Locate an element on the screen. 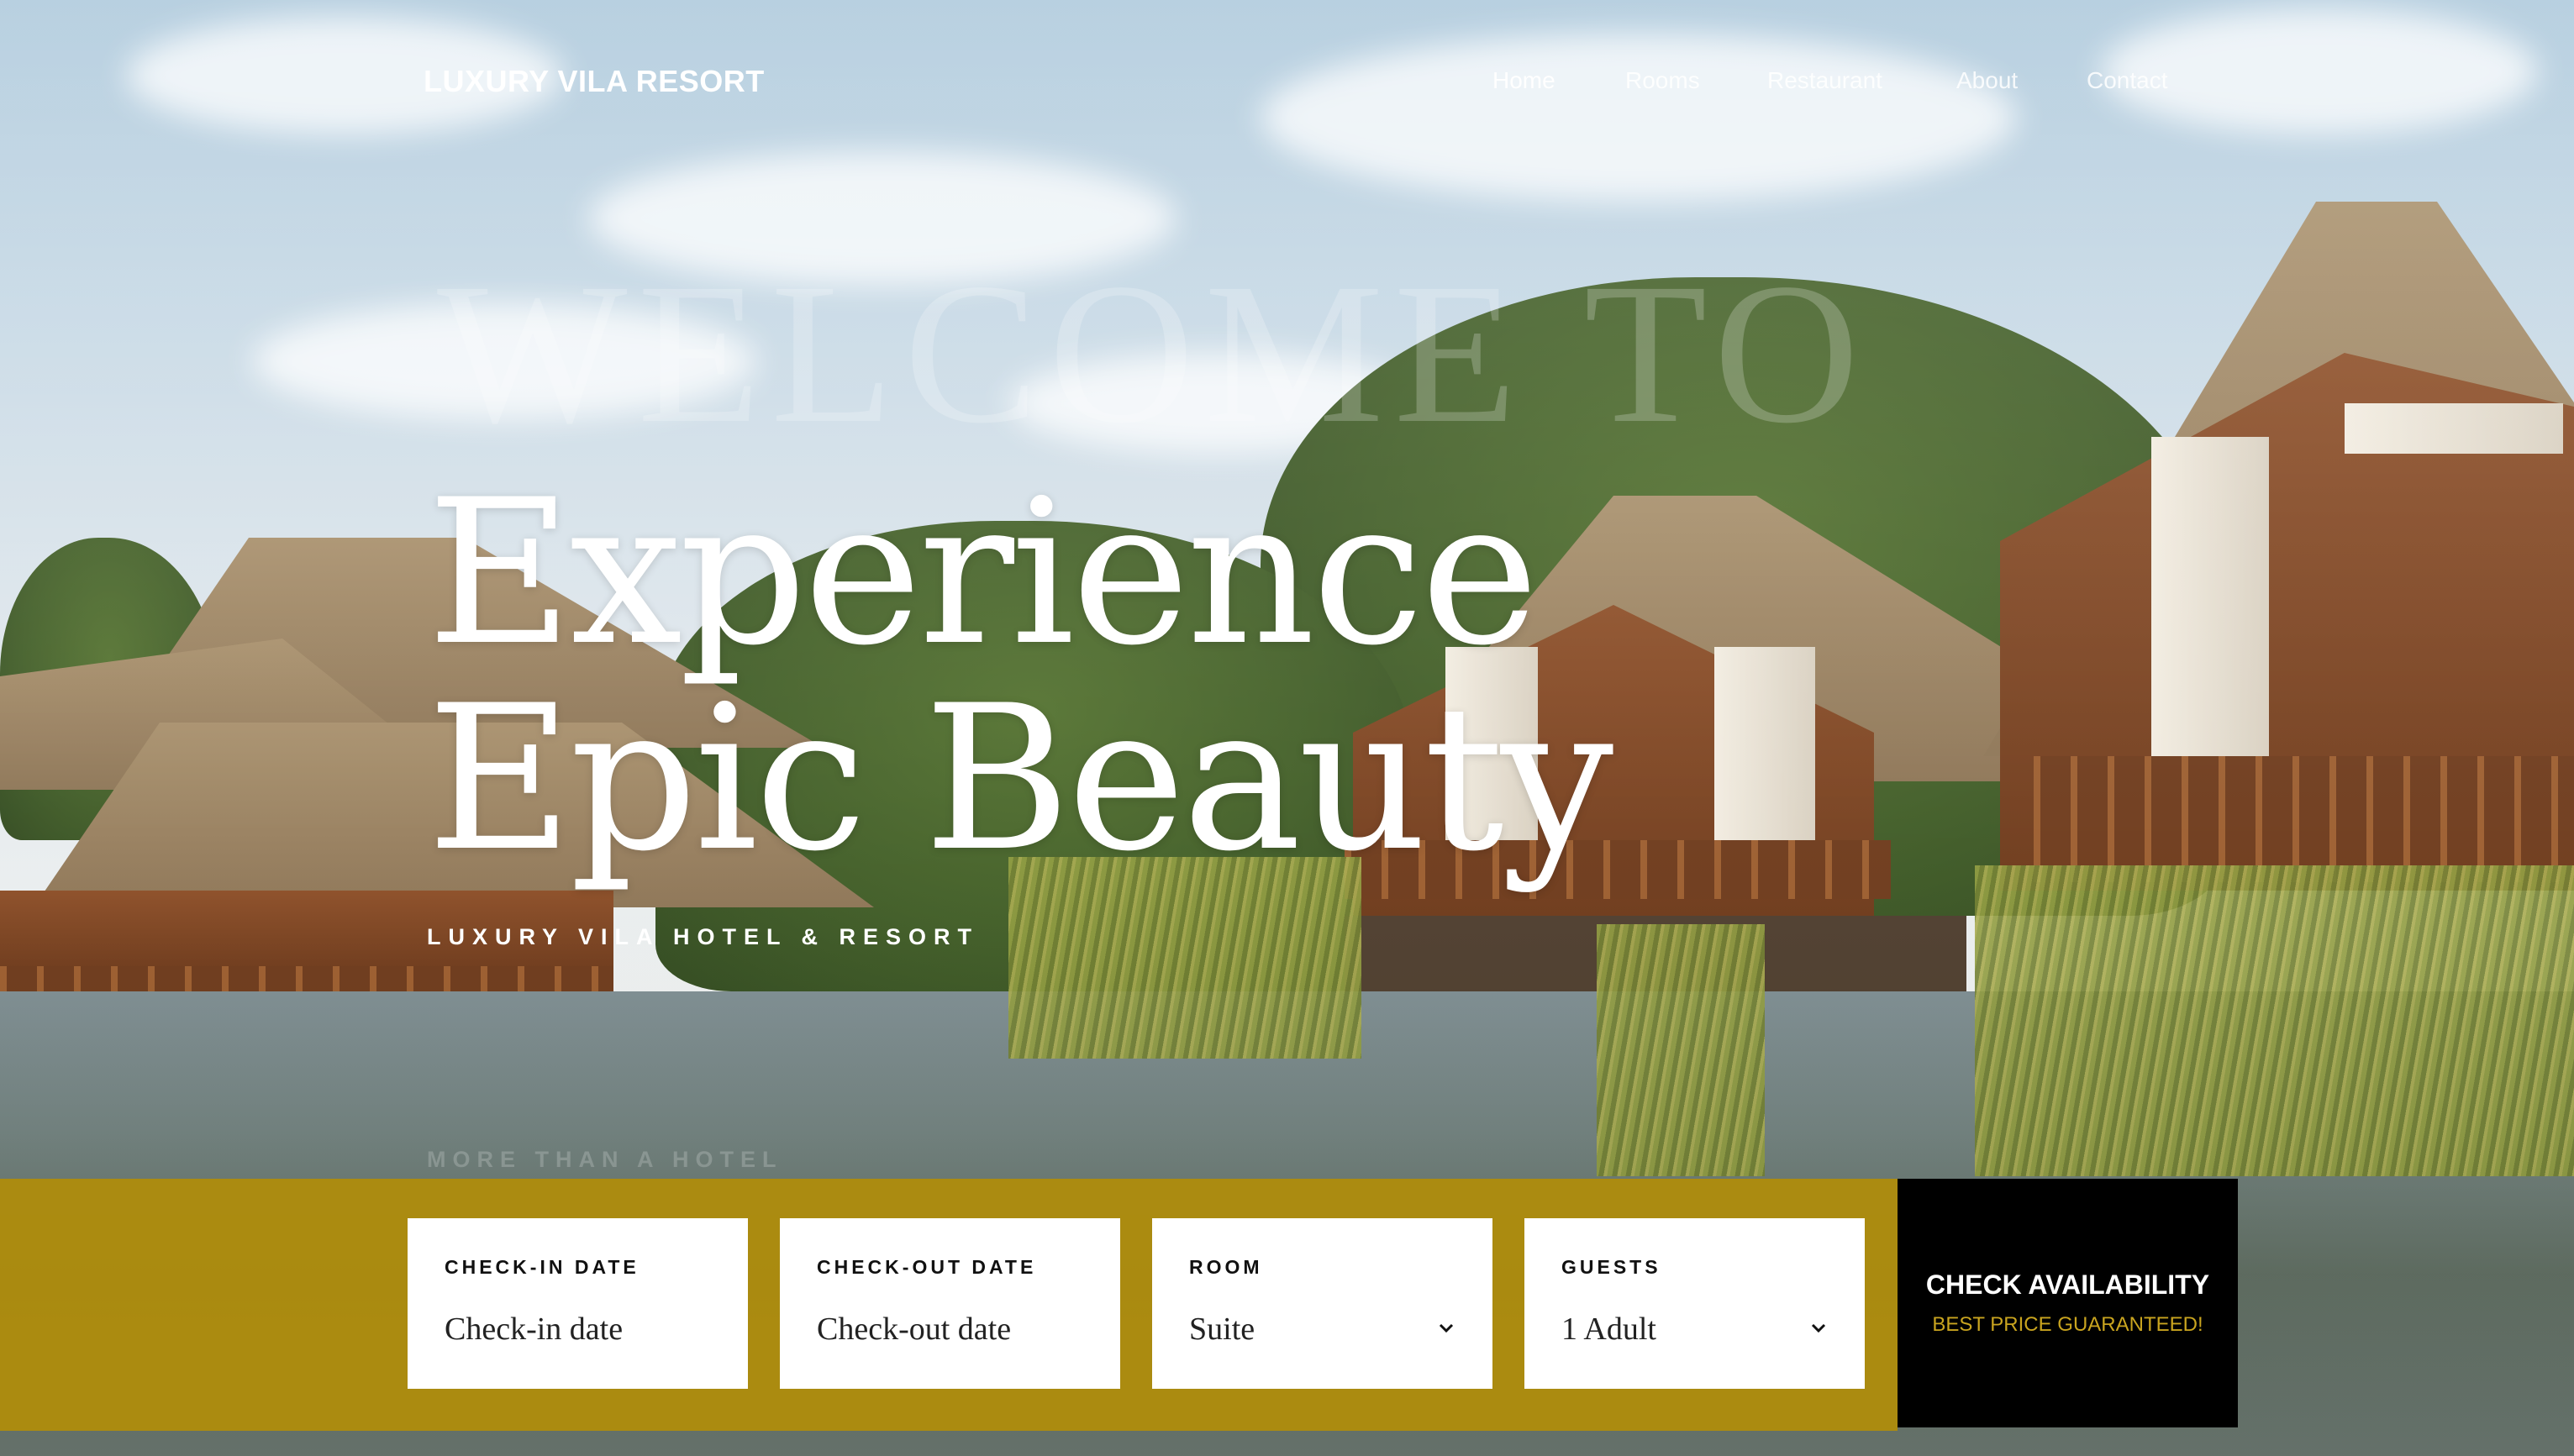 The width and height of the screenshot is (2574, 1456). checkout-input: Check-out date is located at coordinates (914, 1329).